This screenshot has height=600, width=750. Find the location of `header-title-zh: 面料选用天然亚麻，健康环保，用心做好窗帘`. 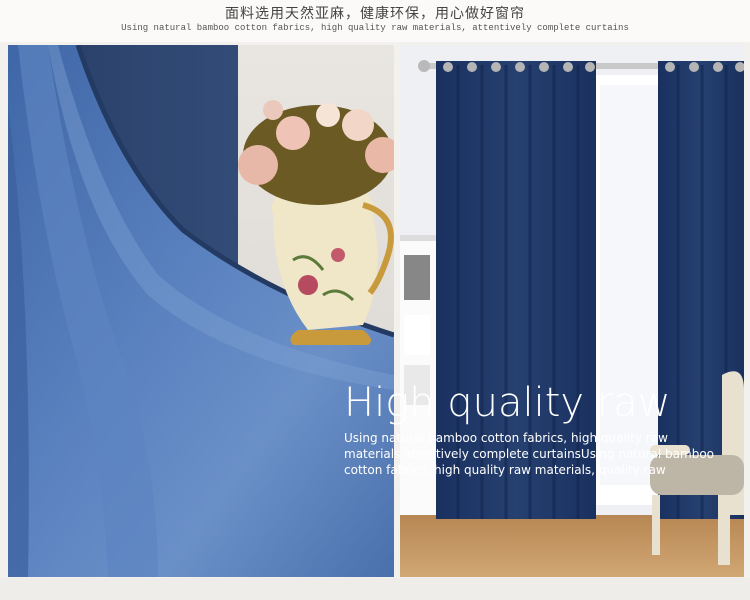

header-title-zh: 面料选用天然亚麻，健康环保，用心做好窗帘 is located at coordinates (375, 14).